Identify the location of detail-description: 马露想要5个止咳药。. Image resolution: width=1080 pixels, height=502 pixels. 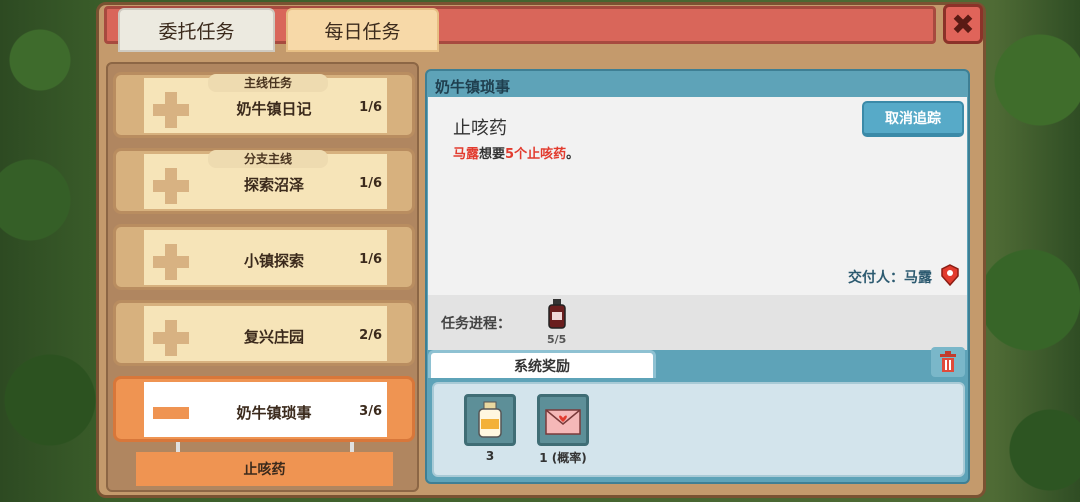
(516, 152).